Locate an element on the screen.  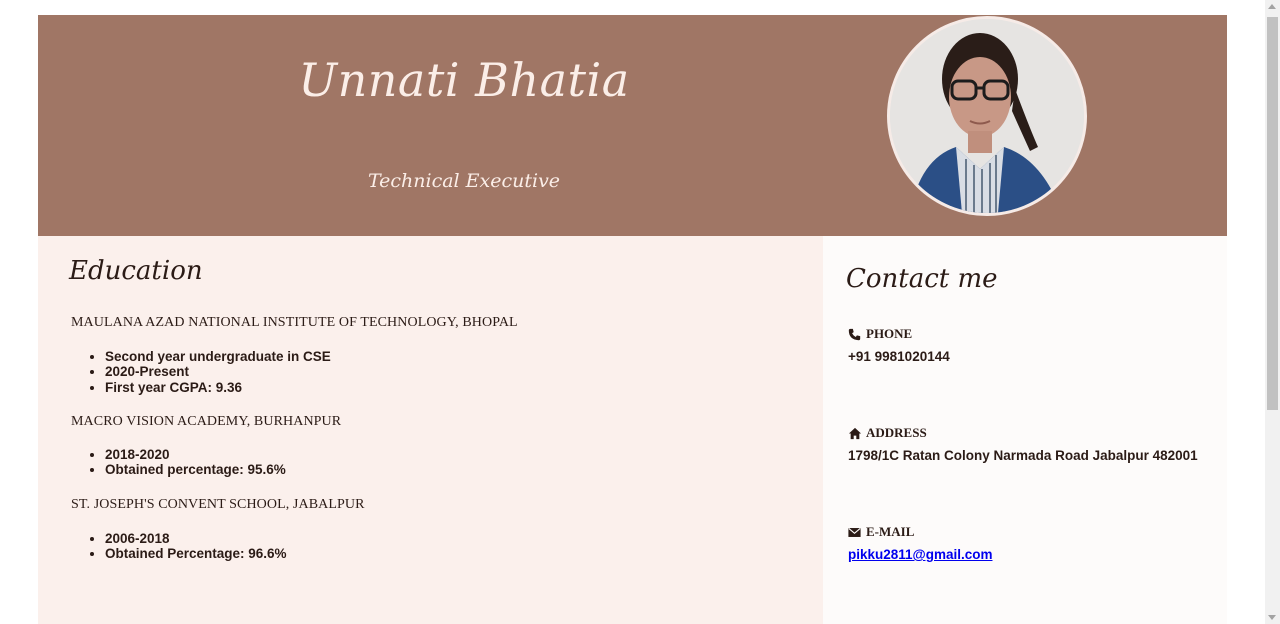
list-item: Obtained Percentage: 96.6% is located at coordinates (196, 553).